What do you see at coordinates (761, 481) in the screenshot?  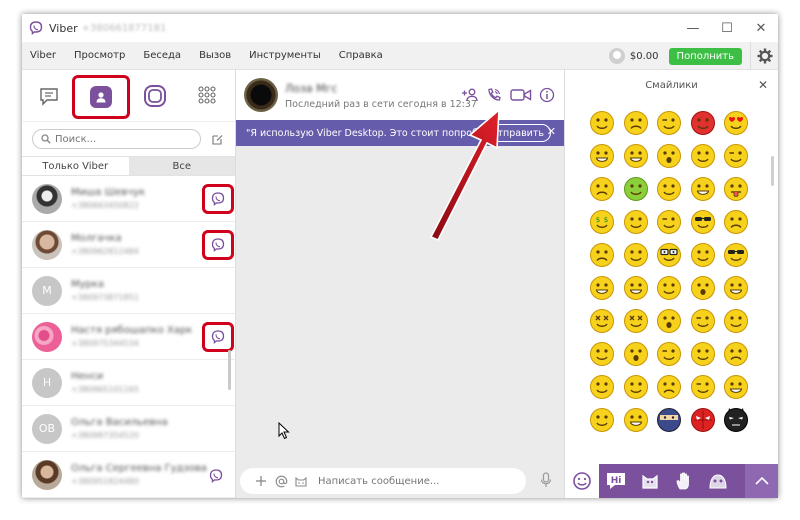 I see `expand-panel-button` at bounding box center [761, 481].